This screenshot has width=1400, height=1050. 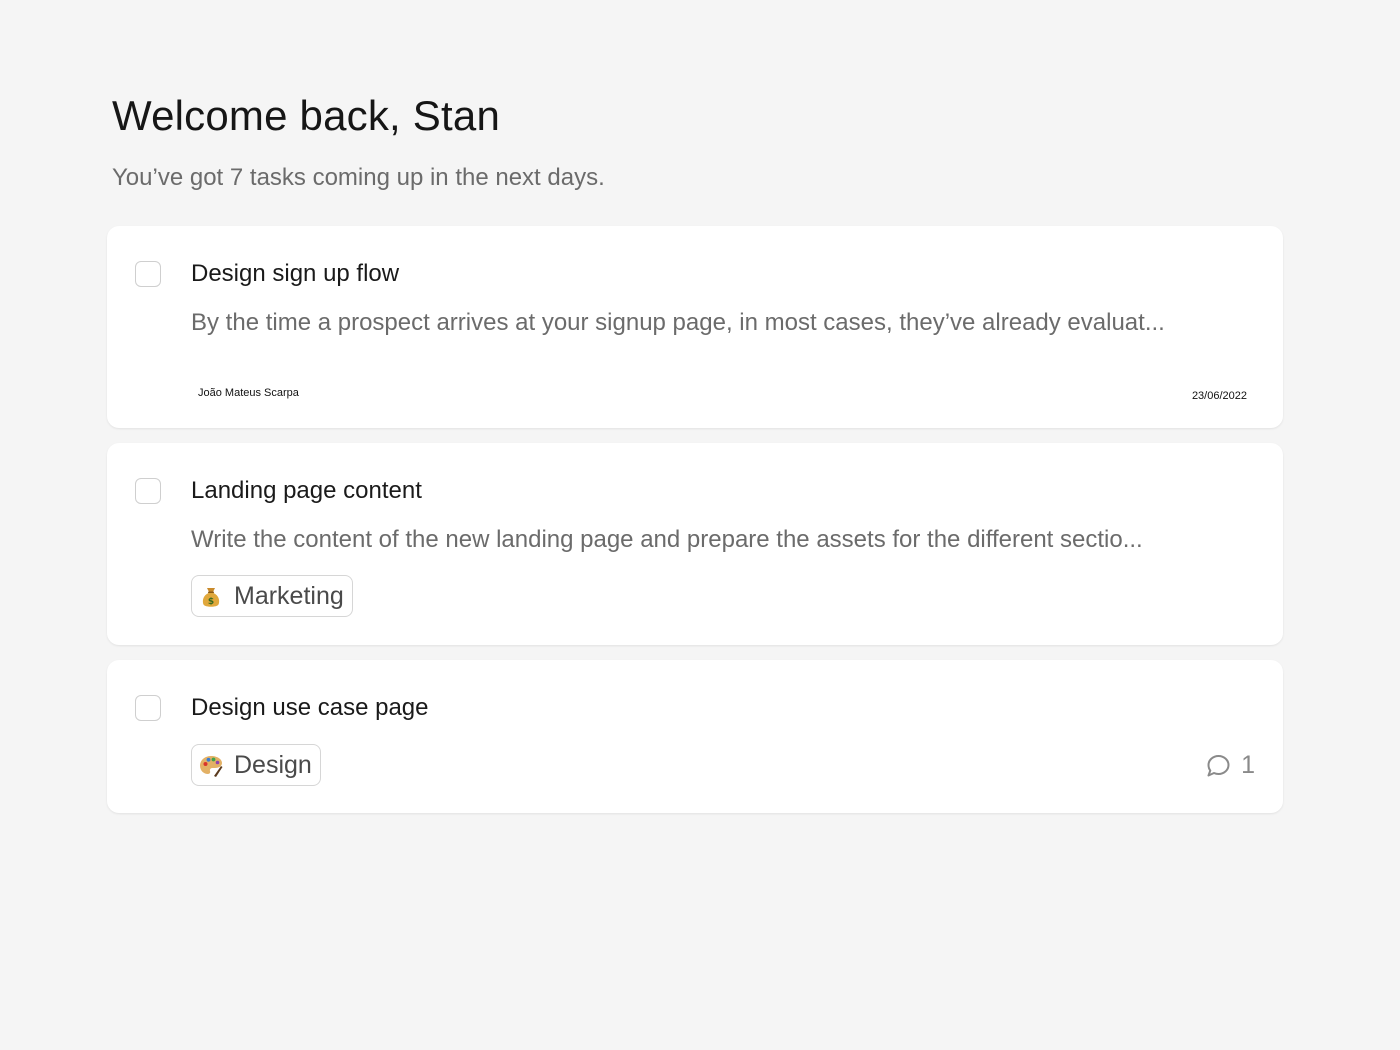 What do you see at coordinates (273, 764) in the screenshot?
I see `tag-label: Design` at bounding box center [273, 764].